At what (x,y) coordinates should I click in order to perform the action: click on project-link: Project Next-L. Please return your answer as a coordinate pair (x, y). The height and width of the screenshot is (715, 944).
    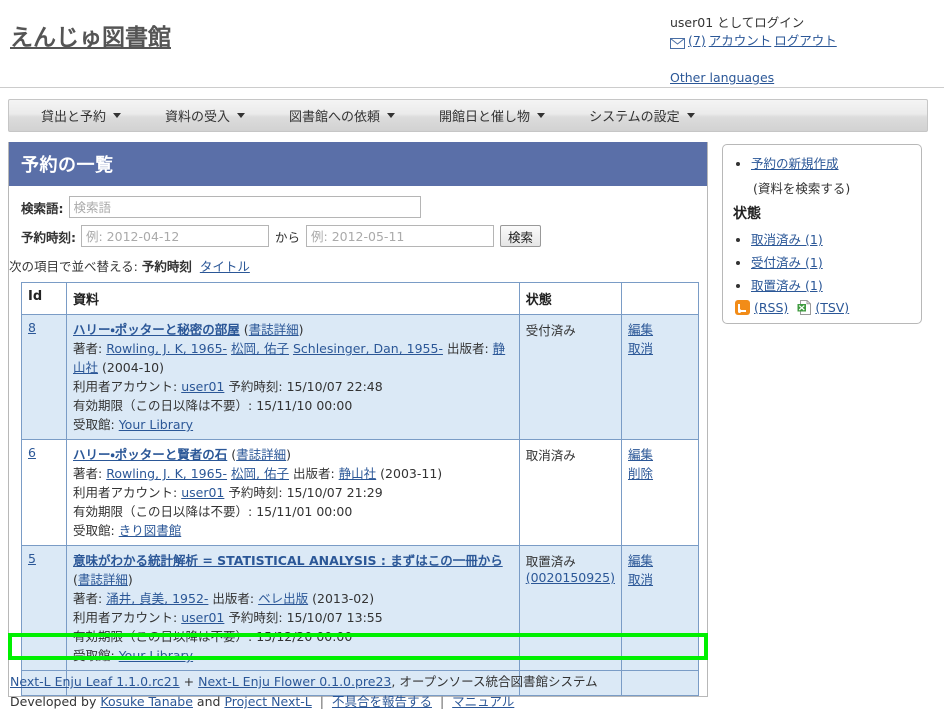
    Looking at the image, I should click on (267, 701).